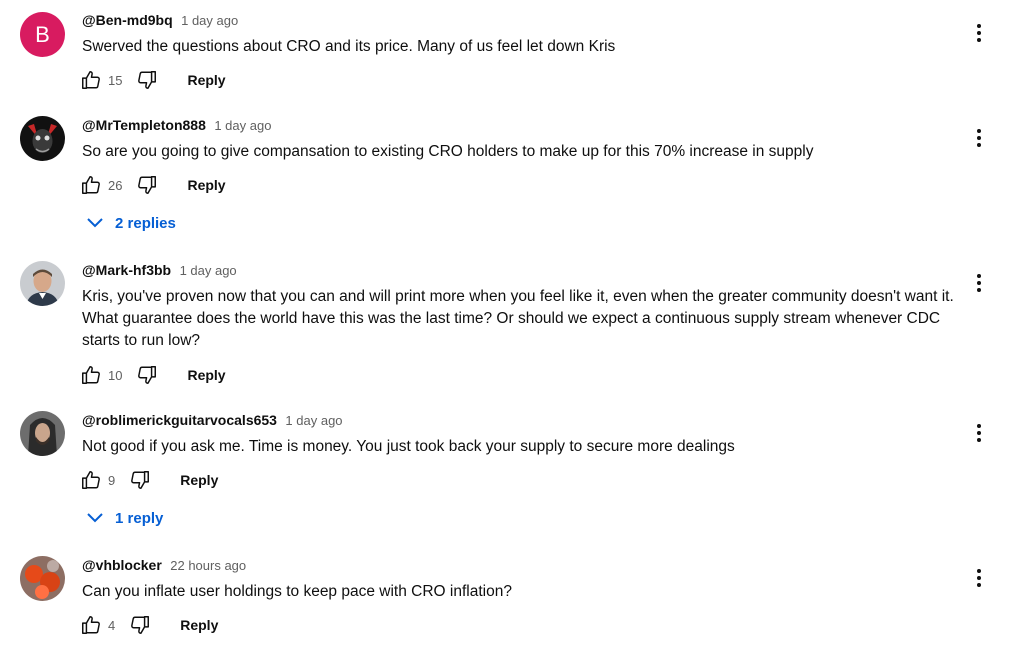 Image resolution: width=1024 pixels, height=646 pixels. I want to click on comment-author: @Mark-hf3bb, so click(126, 270).